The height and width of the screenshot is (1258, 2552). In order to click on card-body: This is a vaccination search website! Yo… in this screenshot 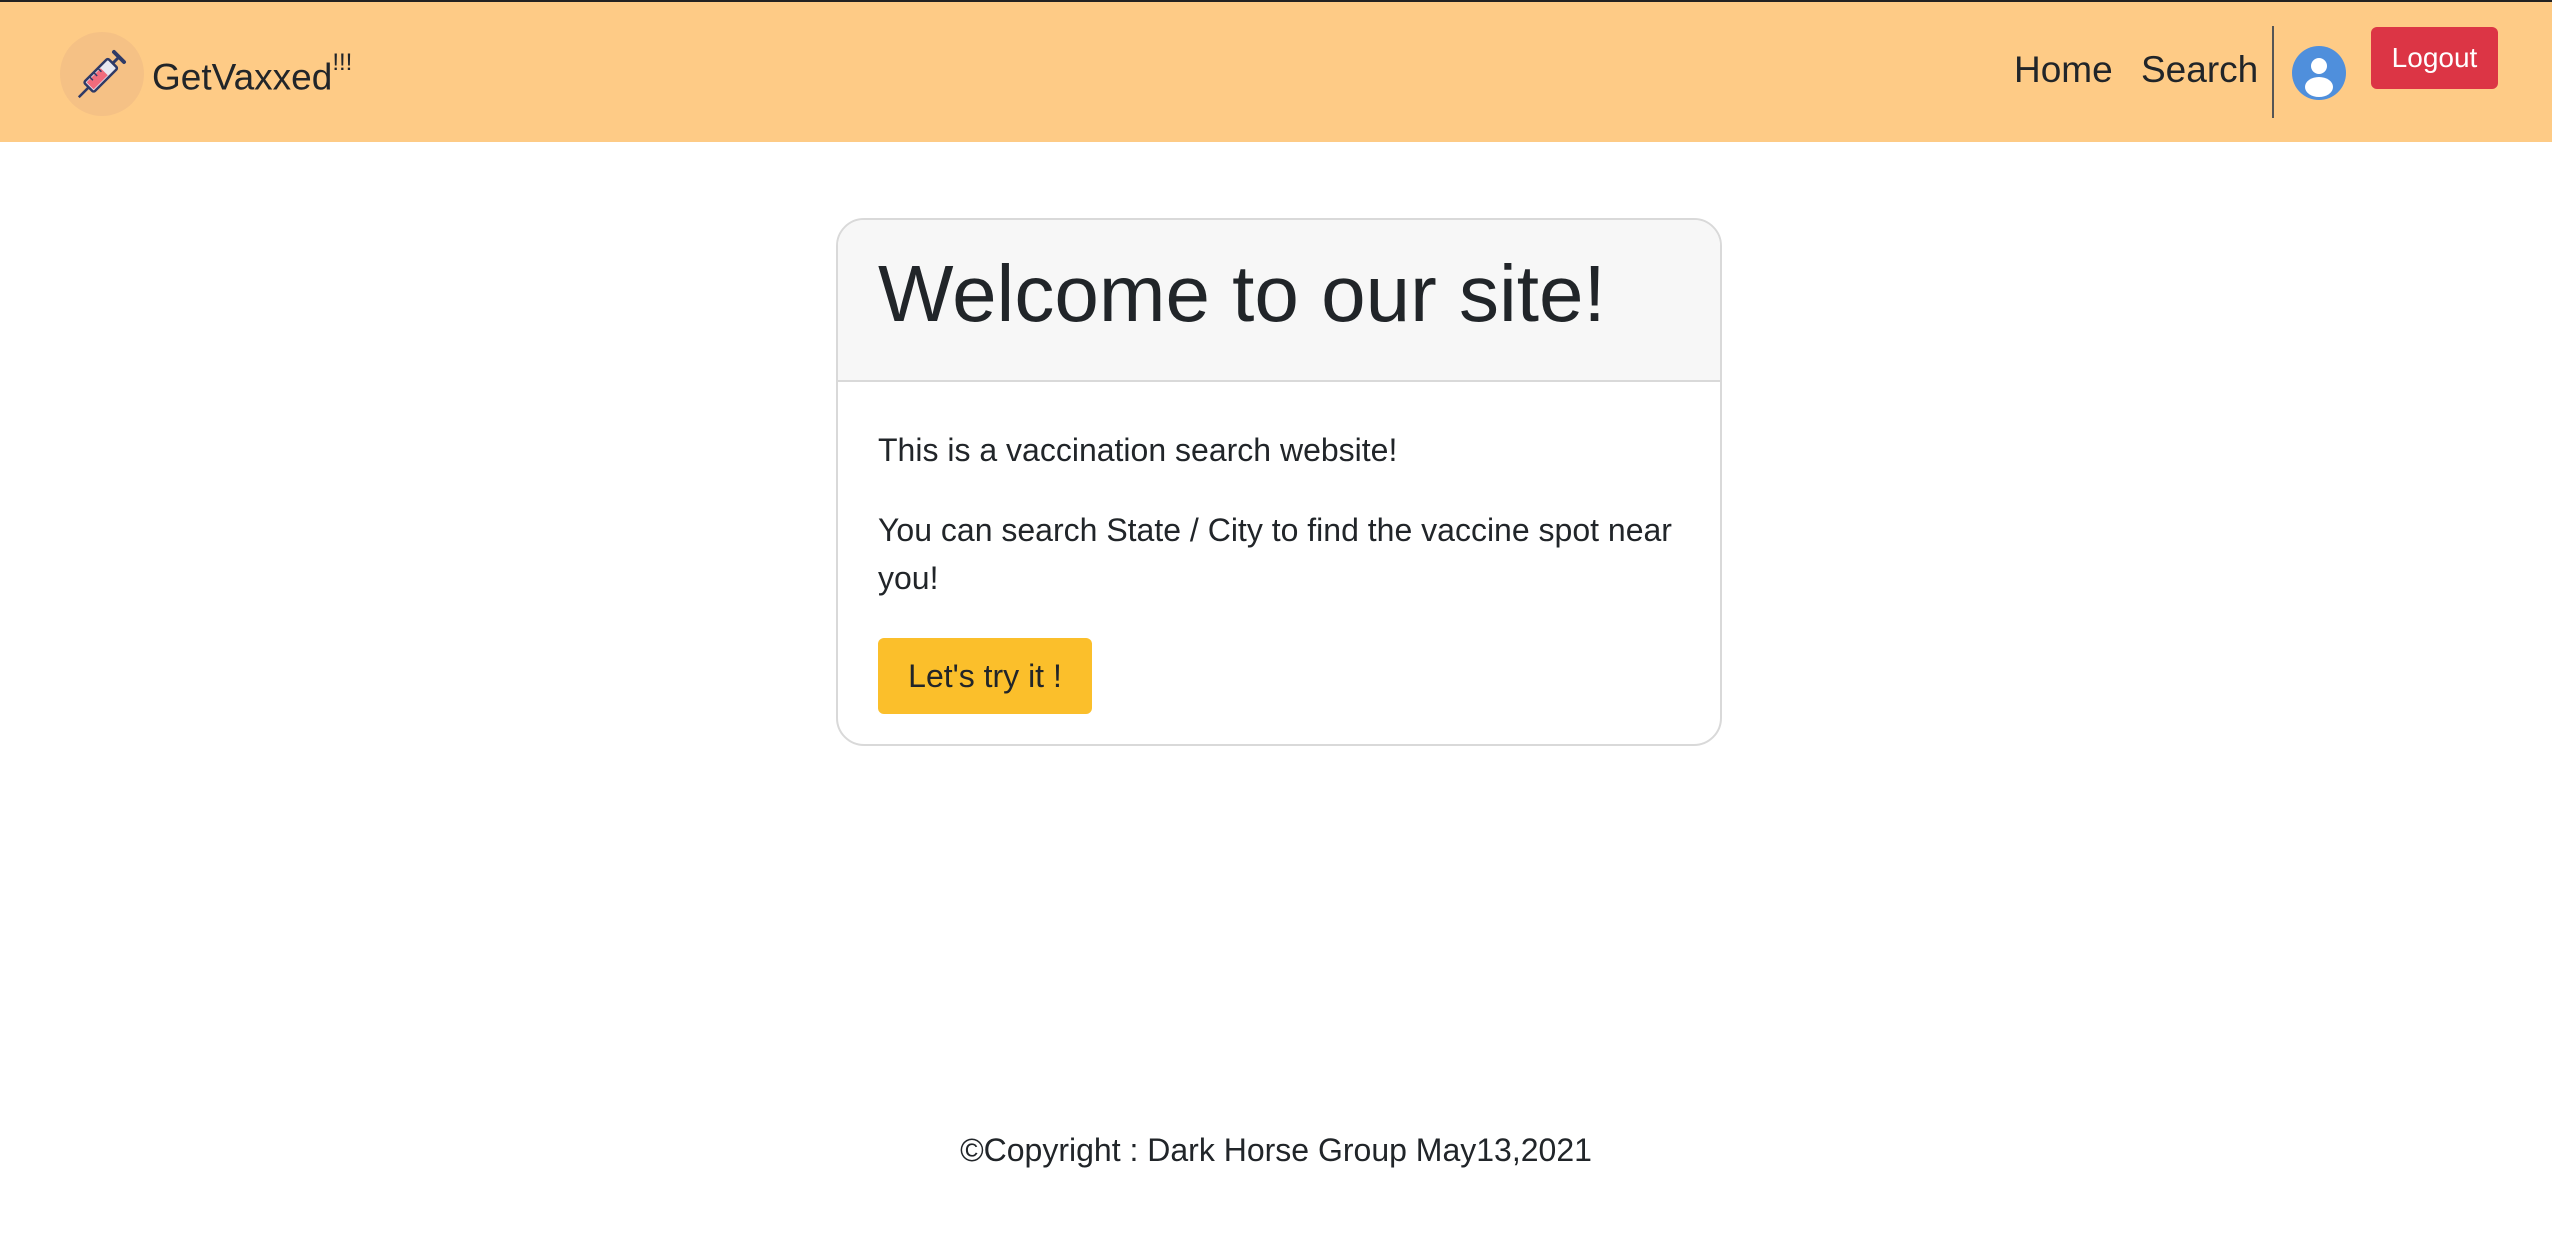, I will do `click(1279, 548)`.